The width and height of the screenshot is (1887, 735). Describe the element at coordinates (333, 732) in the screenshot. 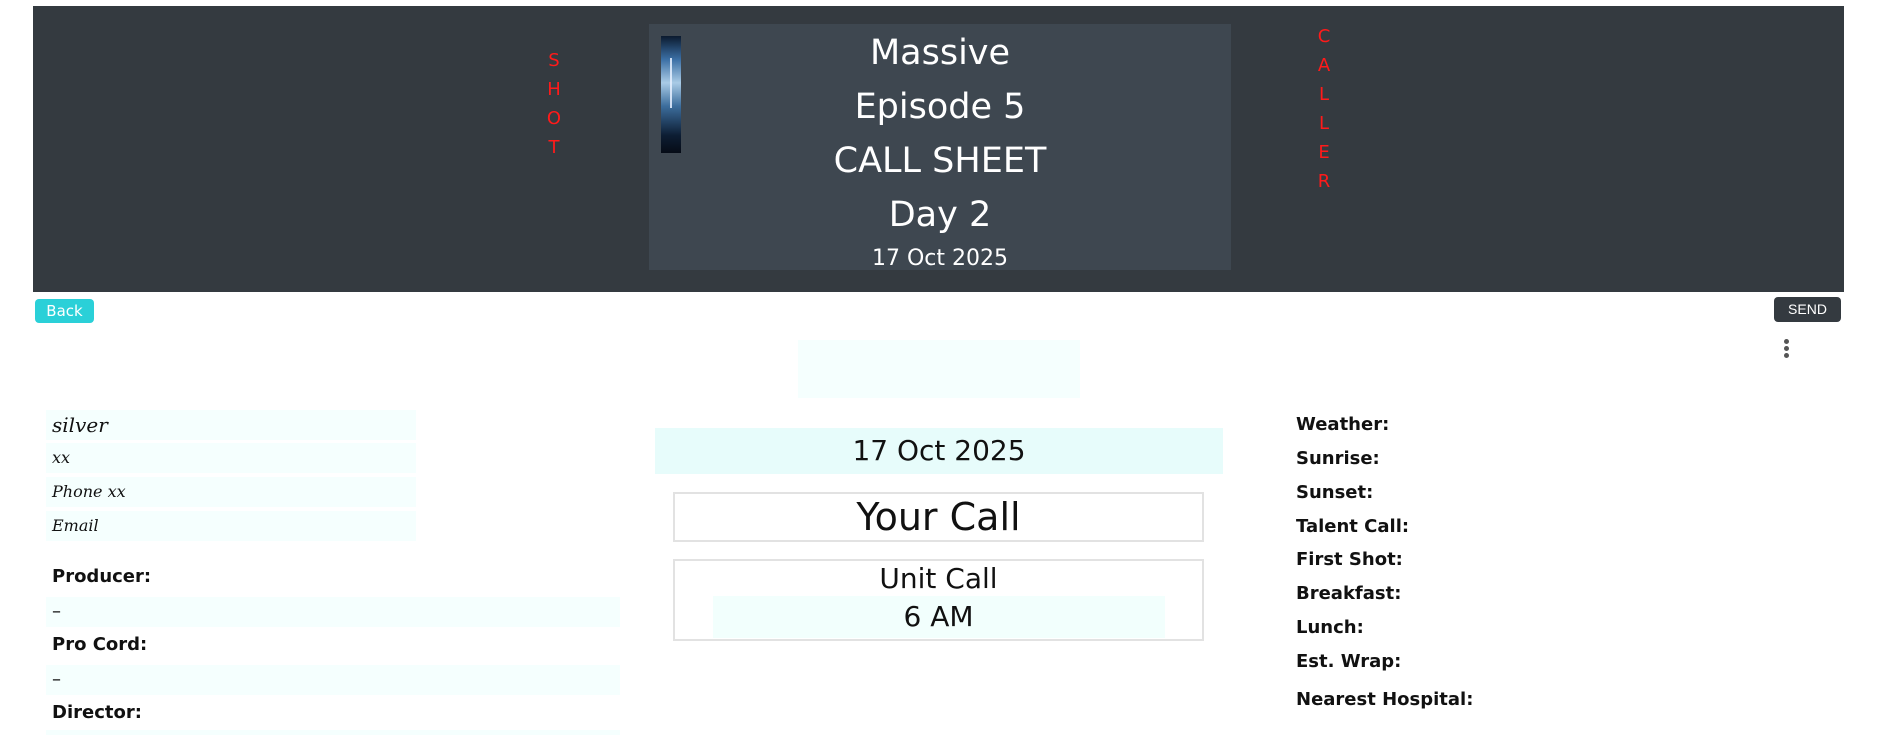

I see `director-field` at that location.